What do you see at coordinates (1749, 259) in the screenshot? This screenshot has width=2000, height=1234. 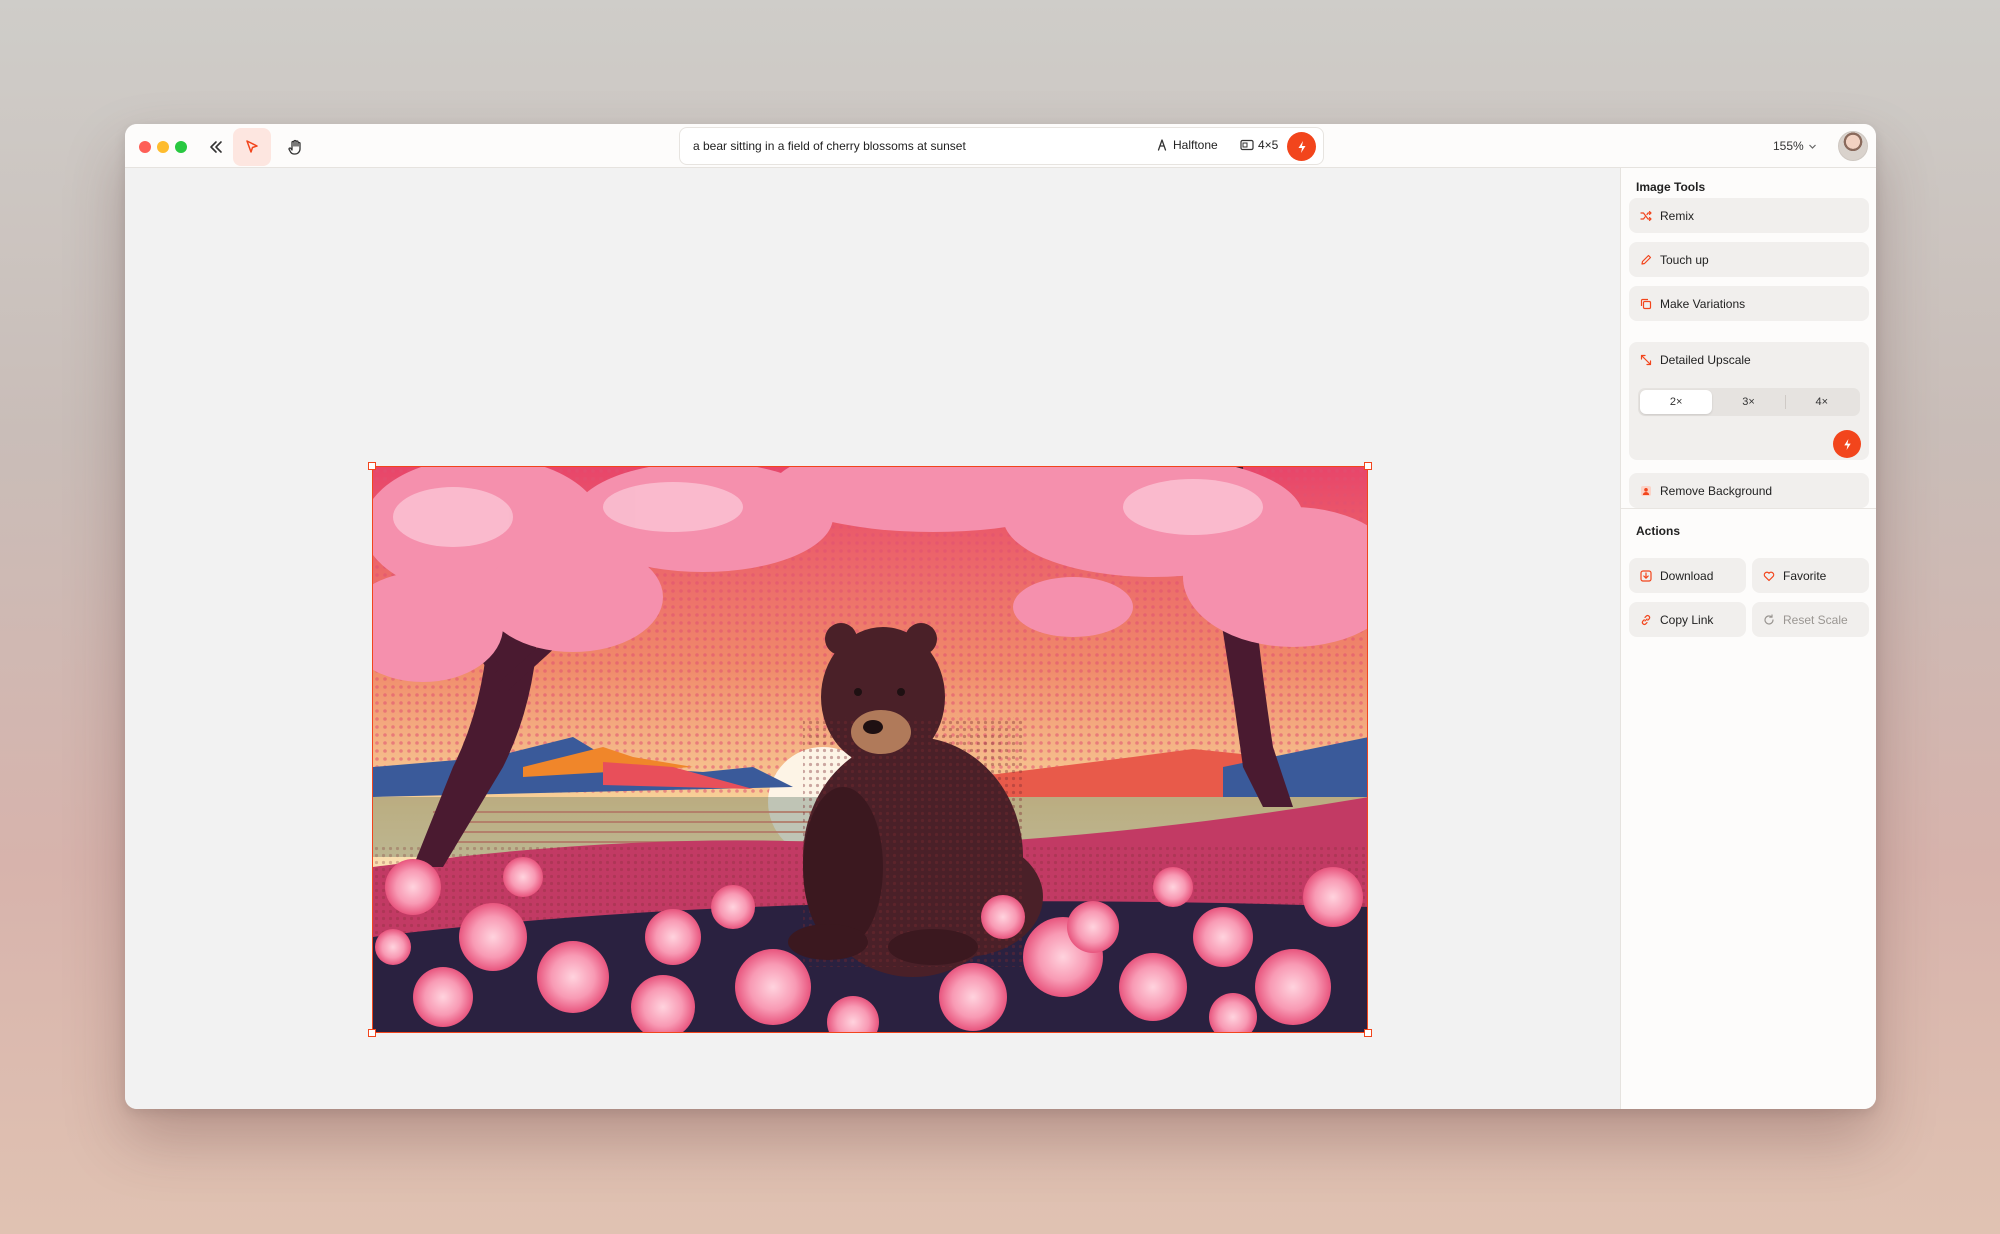 I see `touch-up-button: Touch up` at bounding box center [1749, 259].